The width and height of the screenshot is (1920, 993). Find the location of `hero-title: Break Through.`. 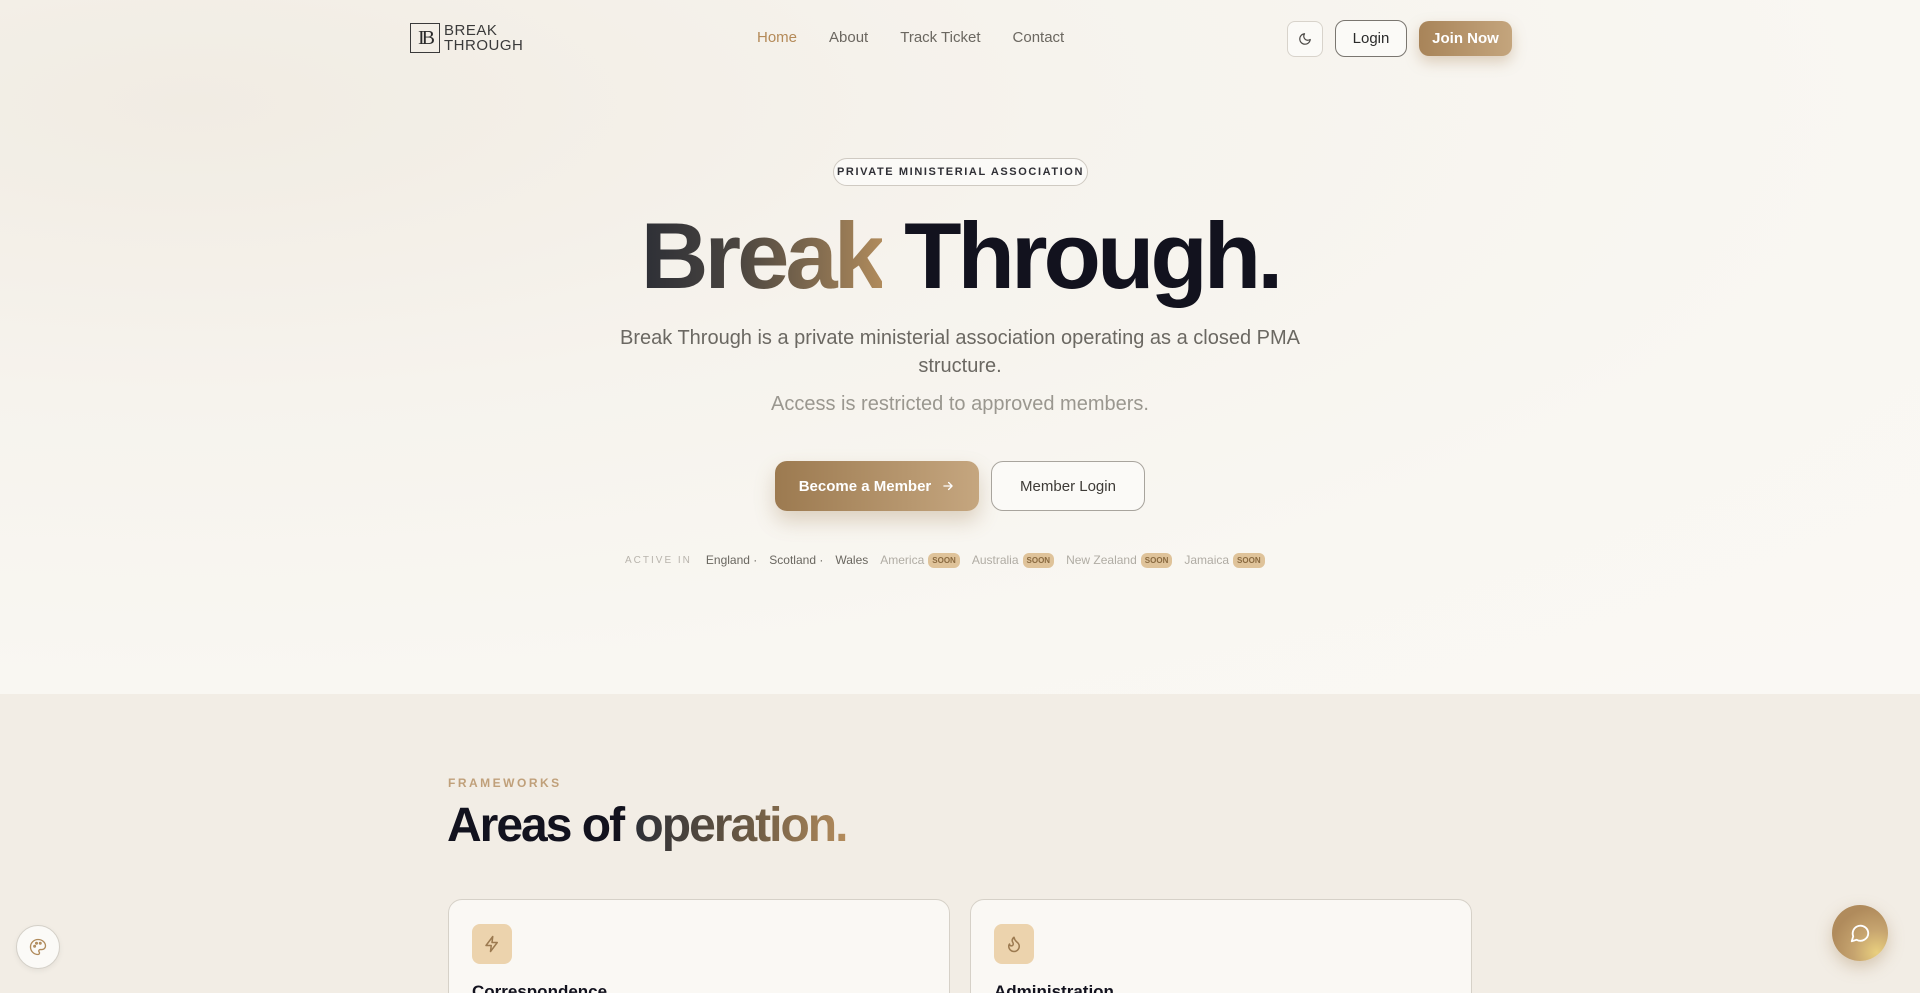

hero-title: Break Through. is located at coordinates (960, 256).